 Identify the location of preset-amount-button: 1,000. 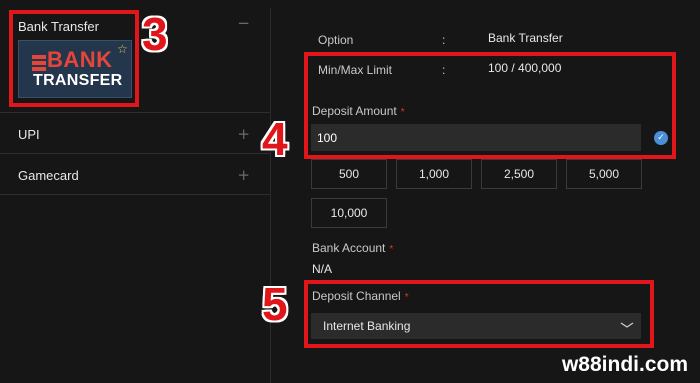
(434, 174).